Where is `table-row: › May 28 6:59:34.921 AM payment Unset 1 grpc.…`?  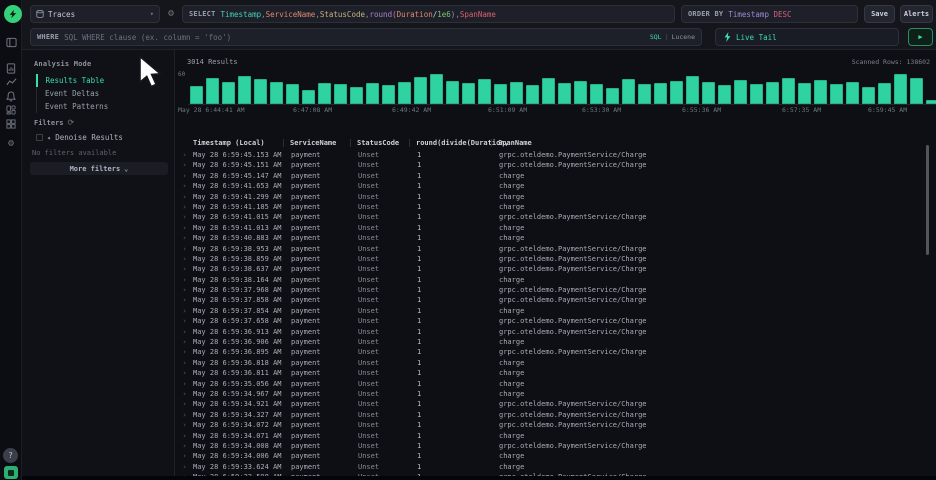
table-row: › May 28 6:59:34.921 AM payment Unset 1 grpc.… is located at coordinates (557, 404).